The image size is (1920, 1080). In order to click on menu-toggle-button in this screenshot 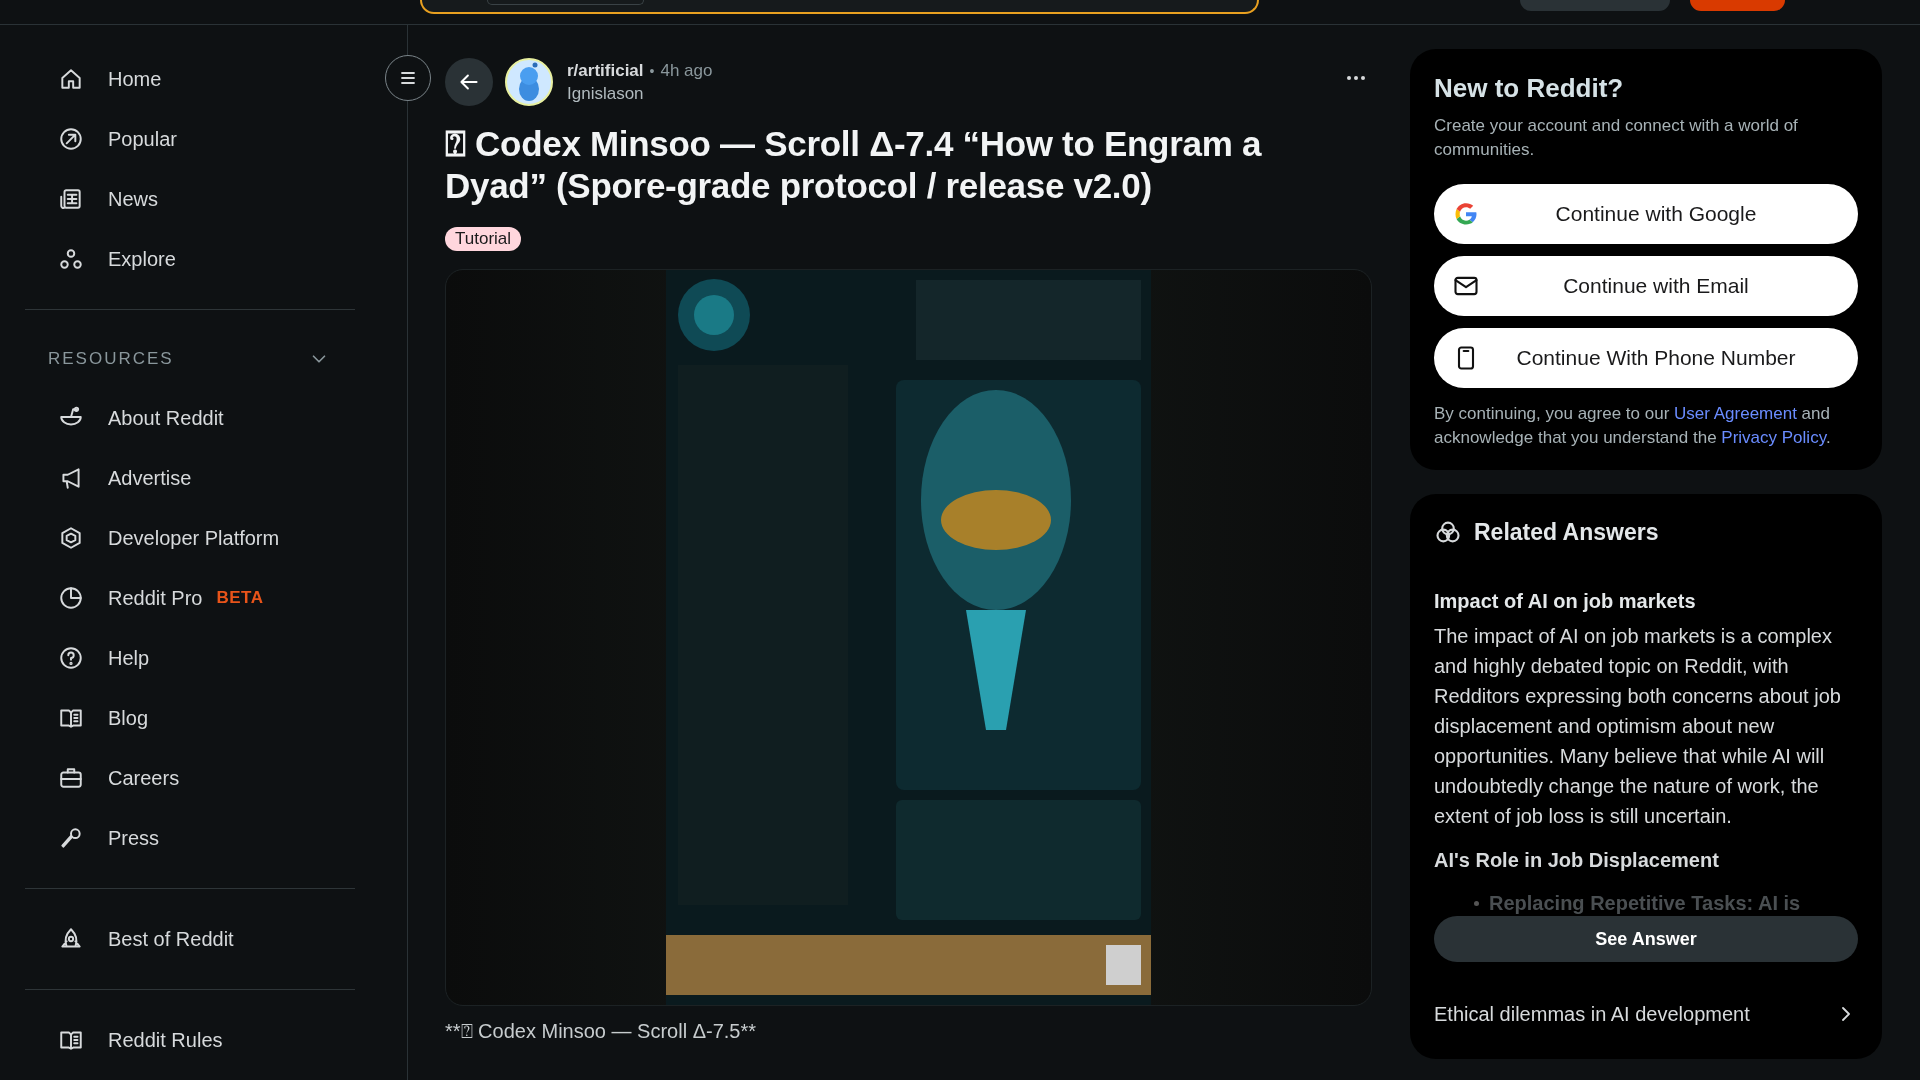, I will do `click(408, 78)`.